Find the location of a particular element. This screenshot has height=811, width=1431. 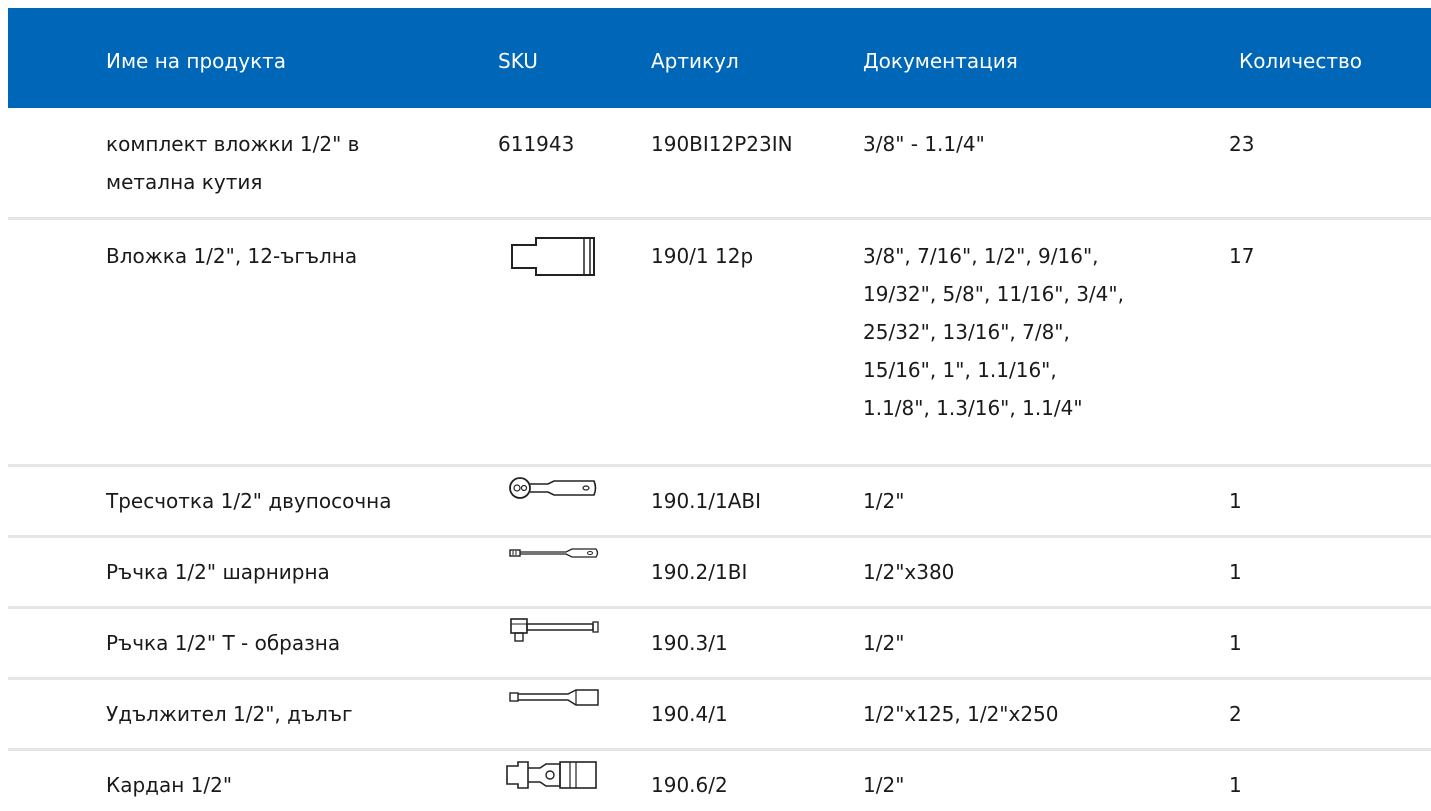

article-value: 190/1 12p is located at coordinates (702, 256).